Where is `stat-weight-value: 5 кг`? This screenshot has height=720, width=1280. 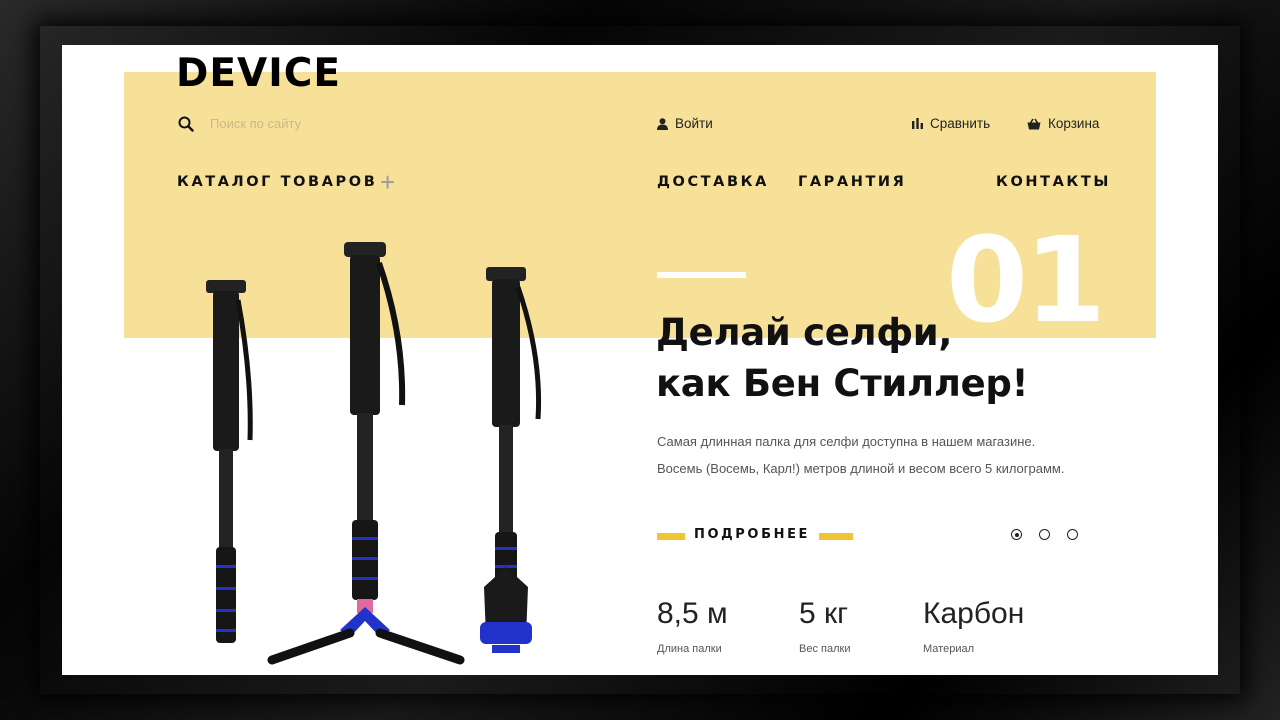
stat-weight-value: 5 кг is located at coordinates (824, 613).